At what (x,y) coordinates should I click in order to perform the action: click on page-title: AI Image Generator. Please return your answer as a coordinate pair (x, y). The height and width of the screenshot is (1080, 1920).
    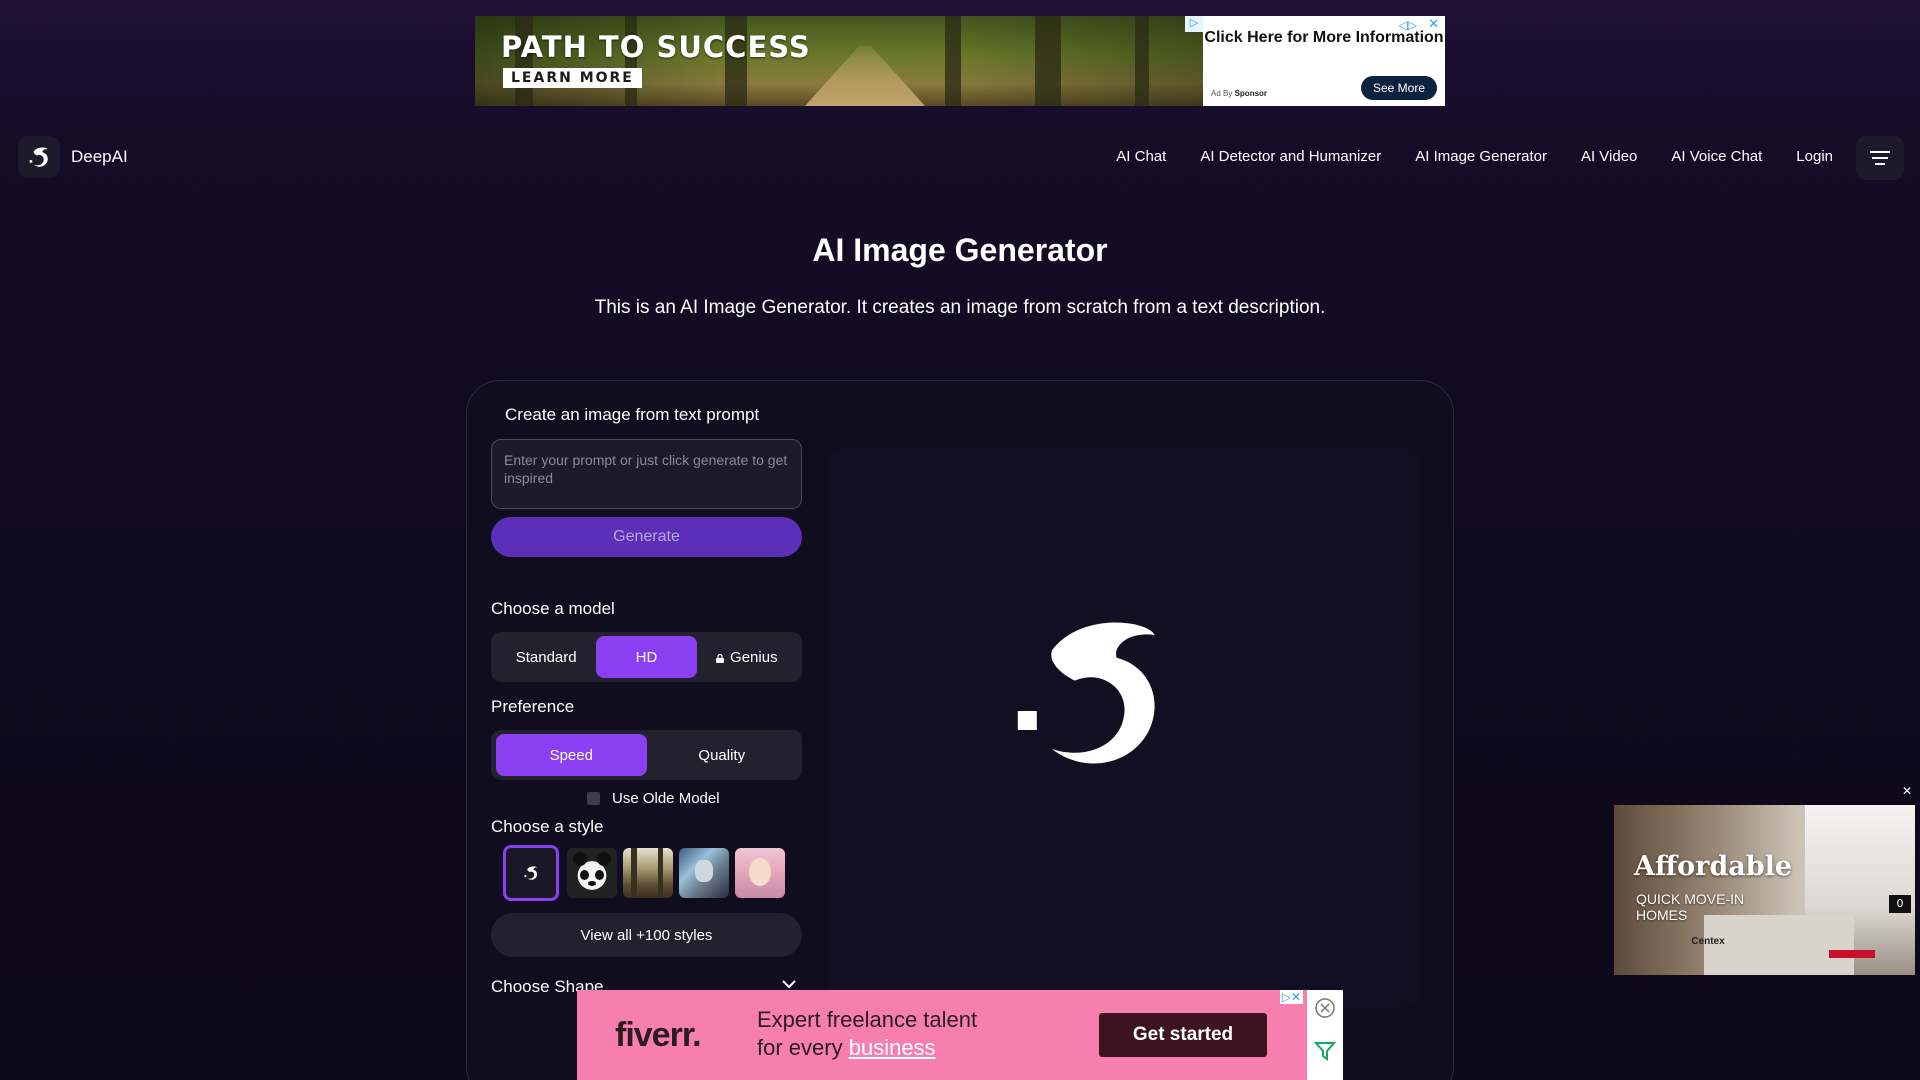
    Looking at the image, I should click on (960, 250).